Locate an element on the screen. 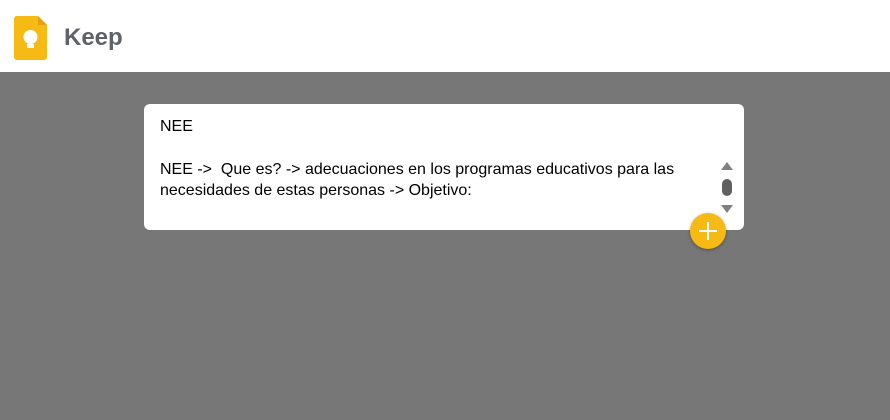 The width and height of the screenshot is (890, 420). scroll-down-arrow-icon is located at coordinates (727, 209).